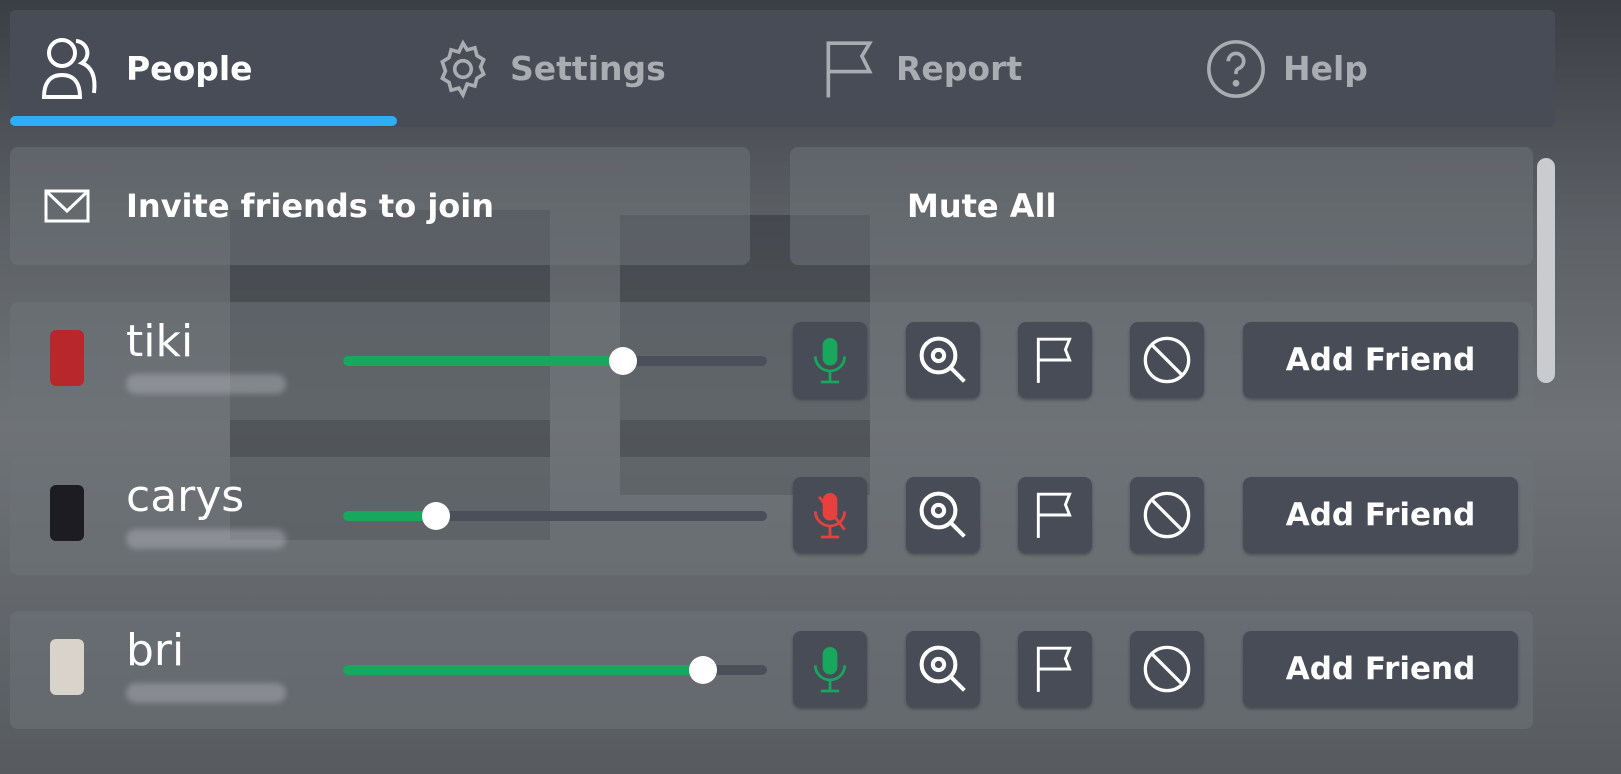  I want to click on people-icon, so click(69, 68).